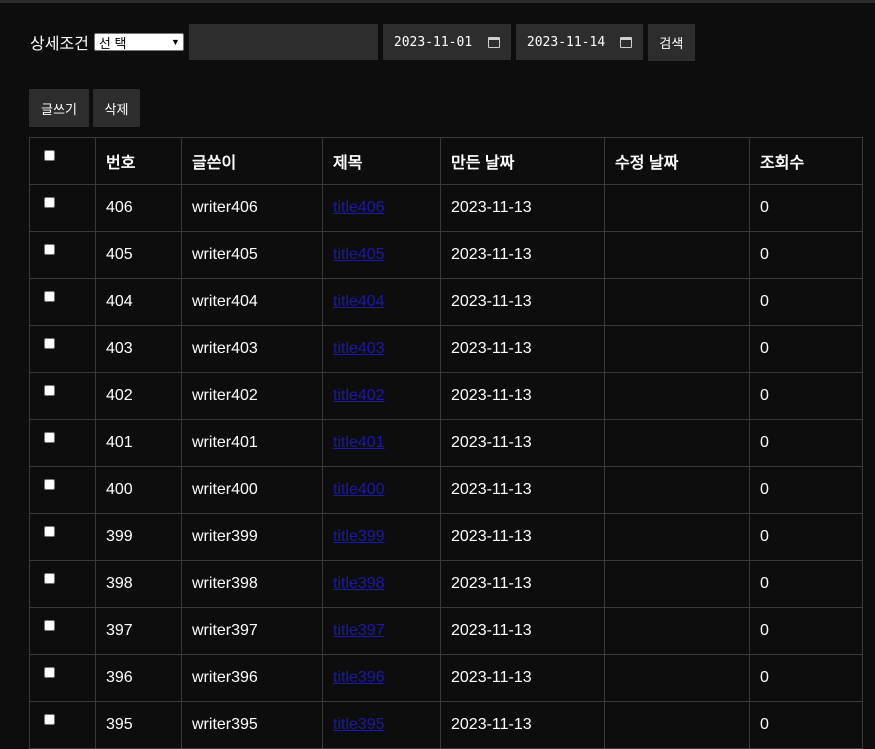 The width and height of the screenshot is (875, 749). I want to click on select-all-cell, so click(62, 161).